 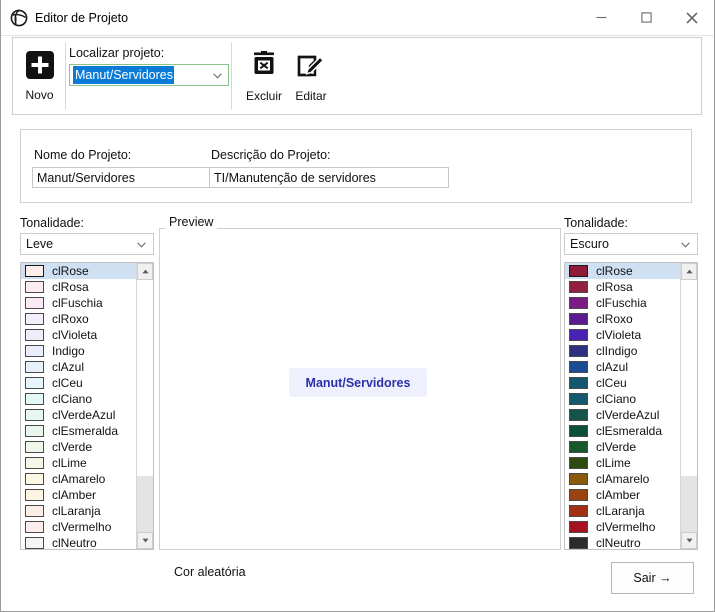 I want to click on list-item-label: clCiano, so click(x=616, y=399).